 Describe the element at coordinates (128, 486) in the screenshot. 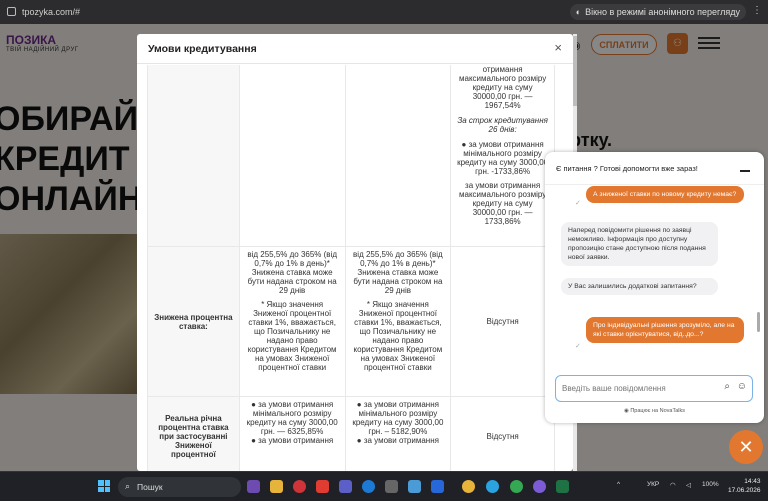

I see `search-icon: ⌕` at that location.